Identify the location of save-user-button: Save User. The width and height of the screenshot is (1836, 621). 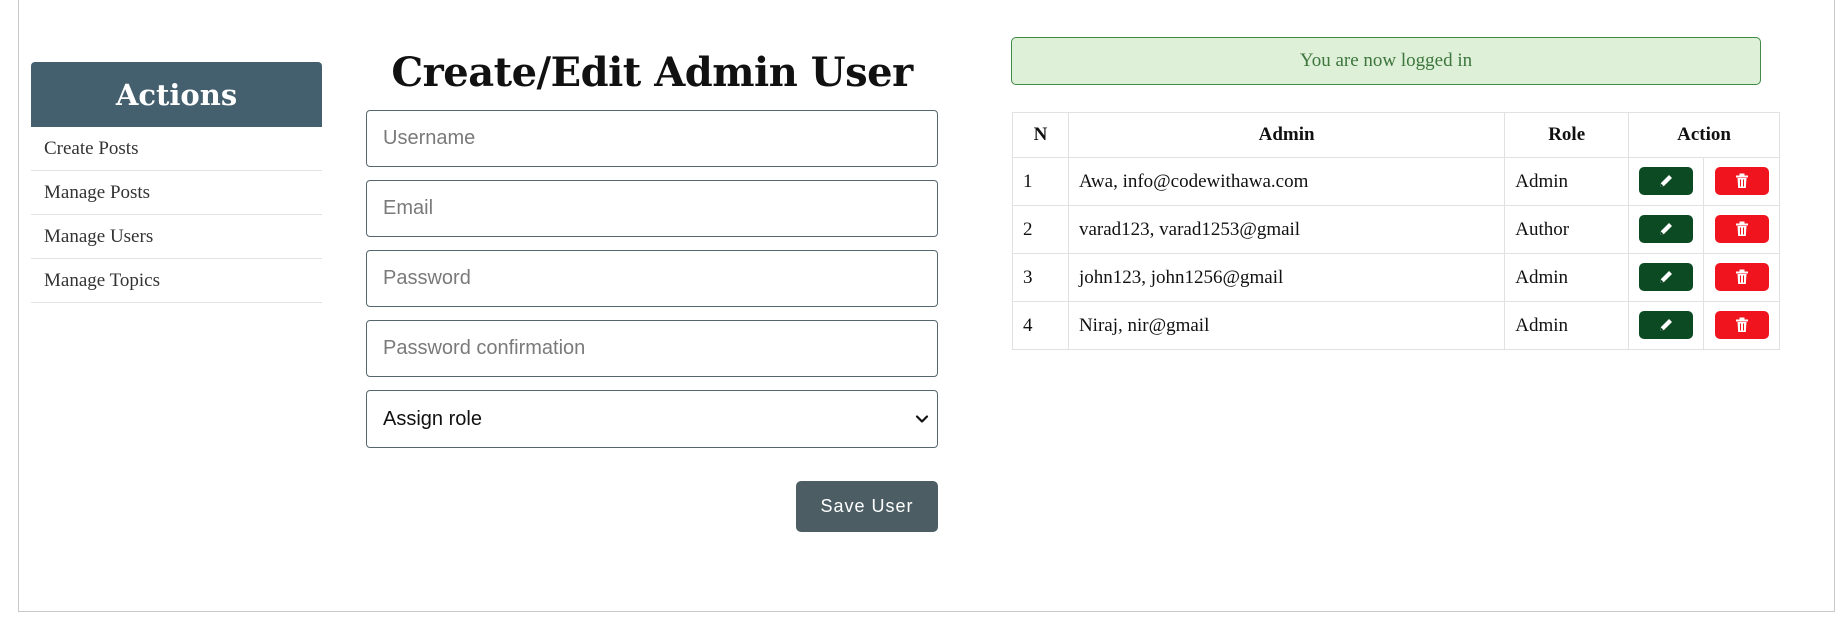
(867, 506).